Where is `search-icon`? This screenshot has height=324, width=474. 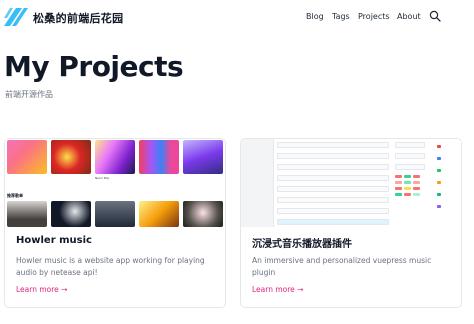 search-icon is located at coordinates (435, 16).